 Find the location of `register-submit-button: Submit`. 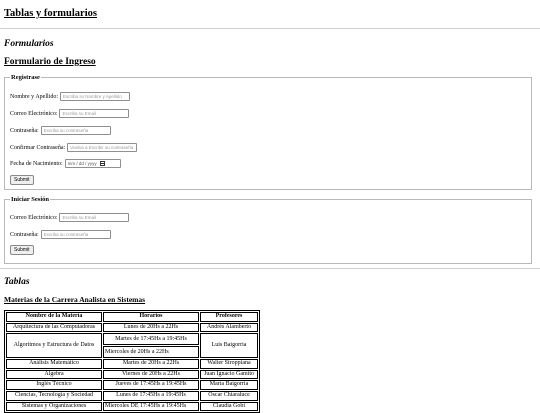

register-submit-button: Submit is located at coordinates (22, 180).